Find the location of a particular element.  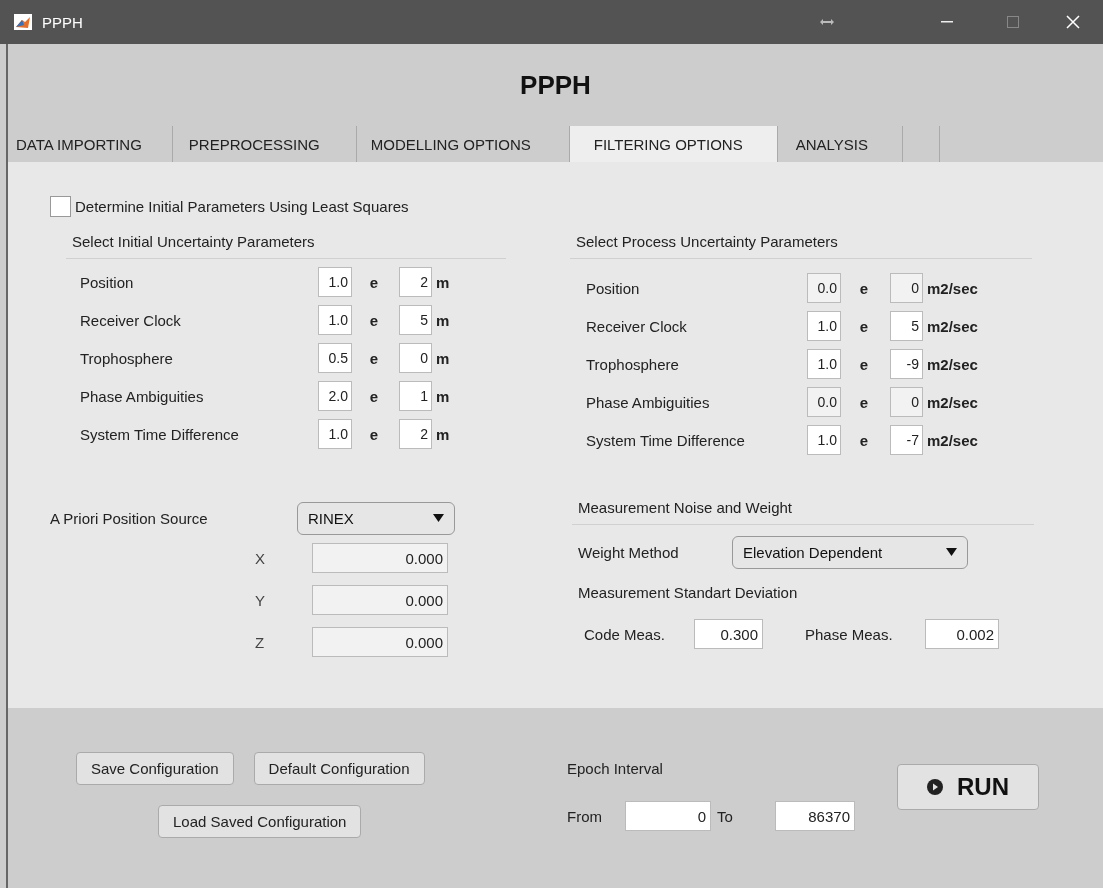

exponent-field: 1 is located at coordinates (415, 396).